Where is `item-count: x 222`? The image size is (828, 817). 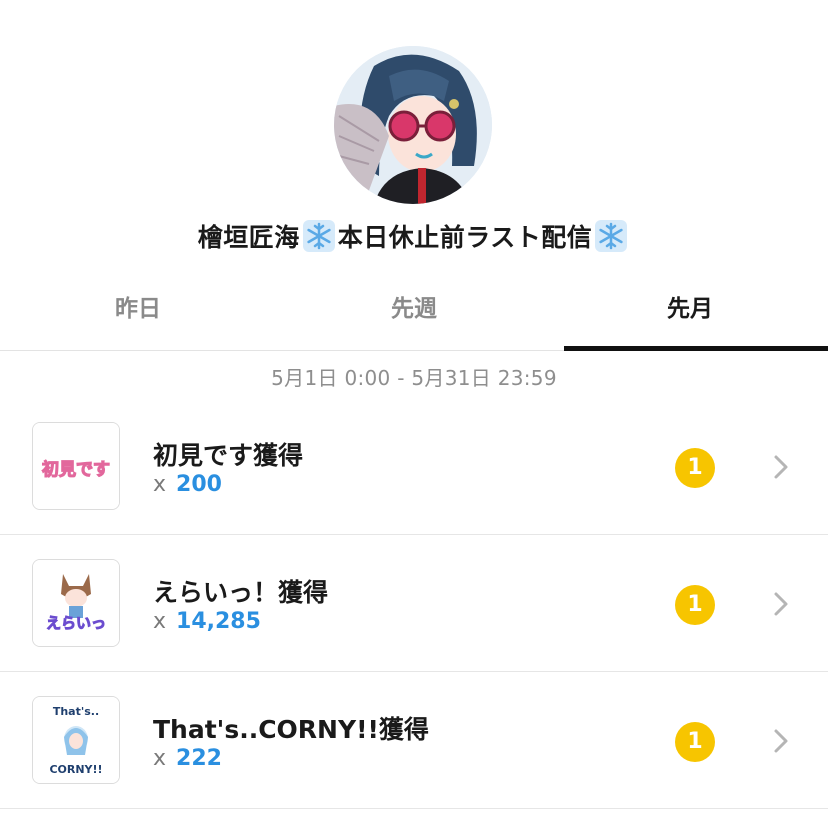
item-count: x 222 is located at coordinates (187, 758).